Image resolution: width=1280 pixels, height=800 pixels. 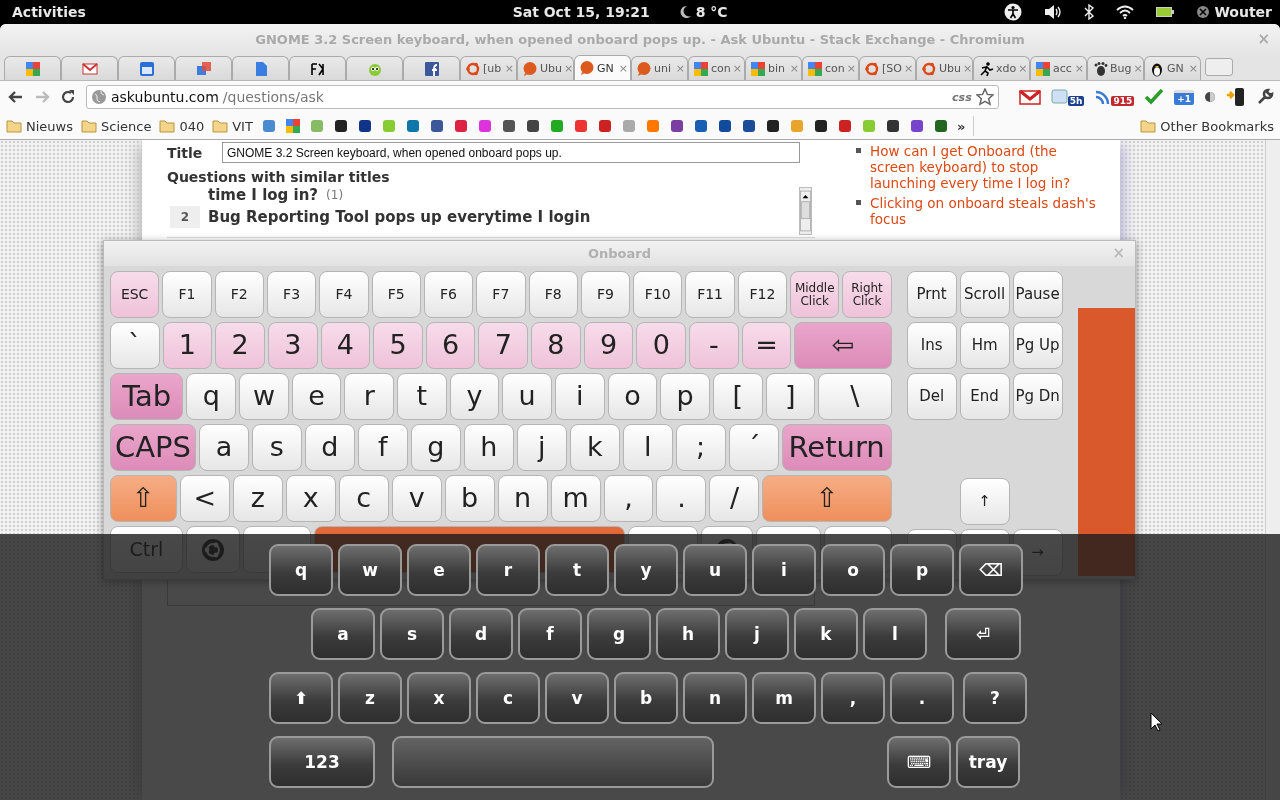 I want to click on user-name: Wouter, so click(x=1243, y=12).